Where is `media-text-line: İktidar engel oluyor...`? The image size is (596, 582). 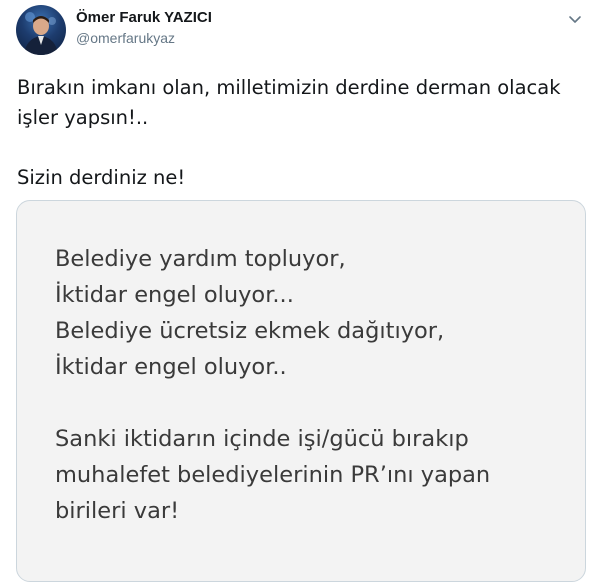
media-text-line: İktidar engel oluyor... is located at coordinates (174, 295).